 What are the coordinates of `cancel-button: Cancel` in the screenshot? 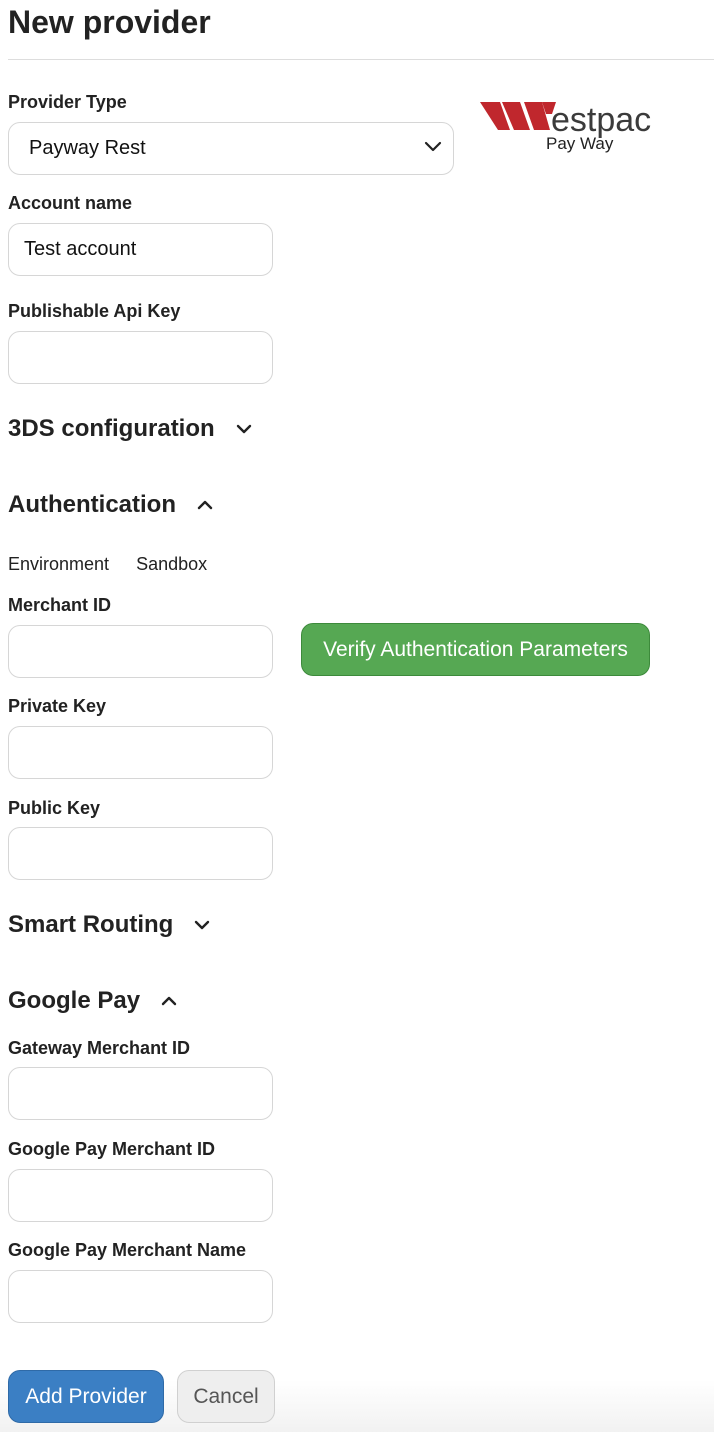 It's located at (226, 1396).